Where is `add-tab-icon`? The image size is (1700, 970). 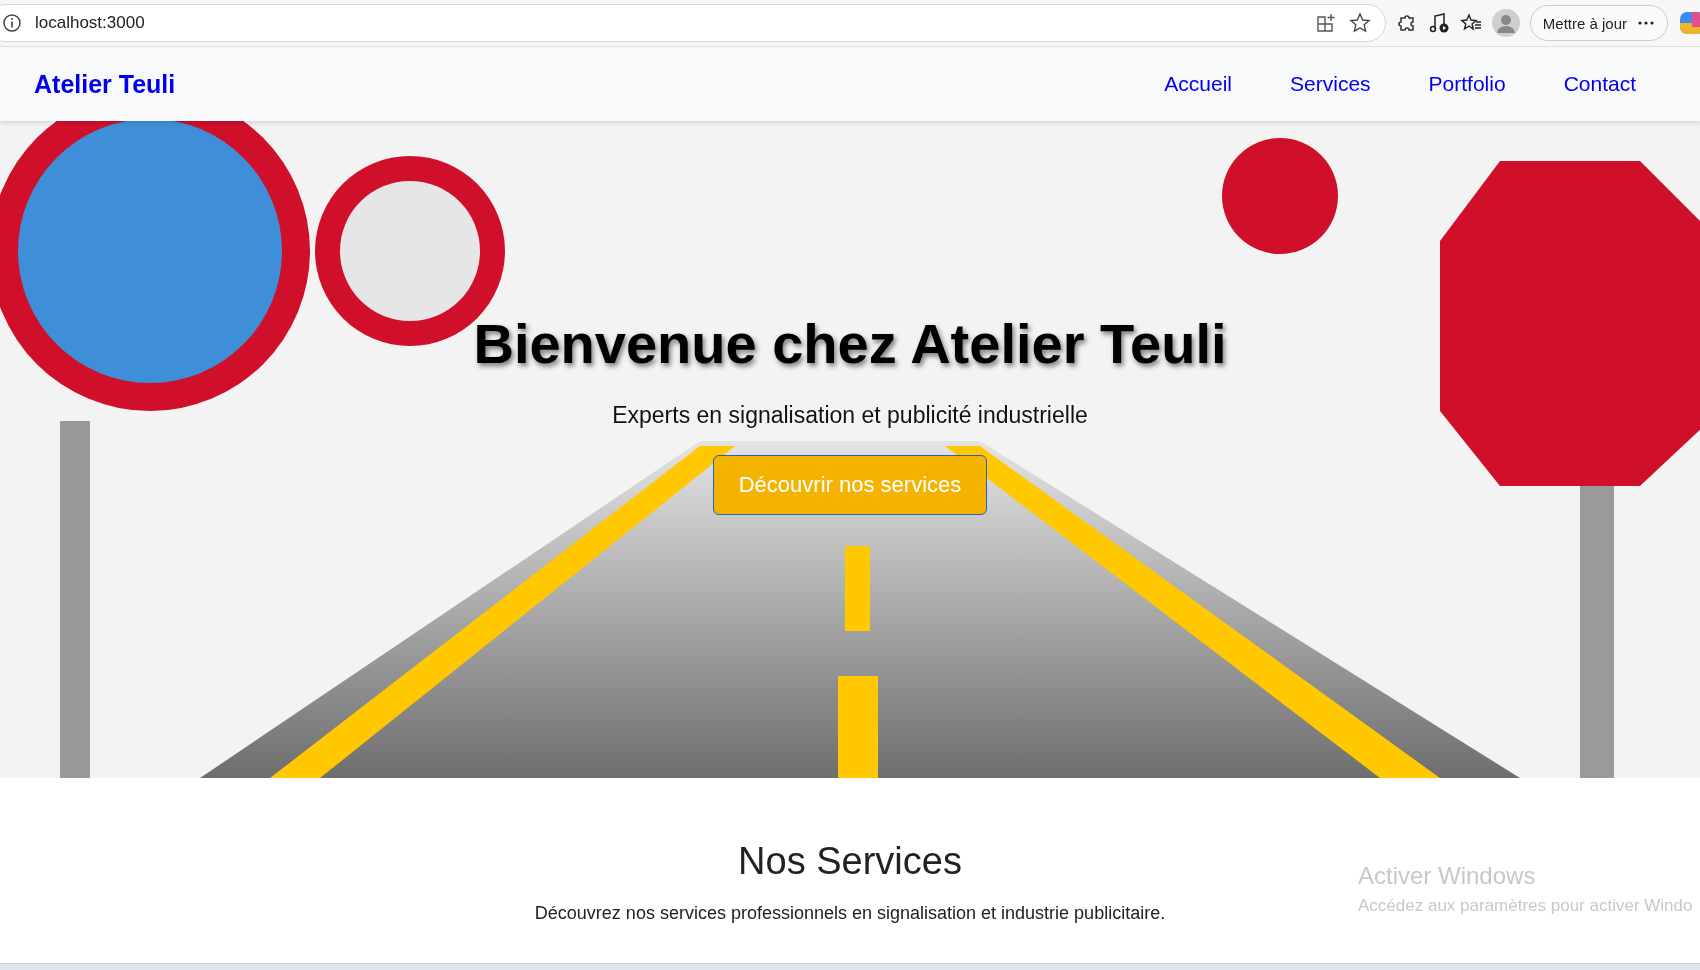 add-tab-icon is located at coordinates (1325, 23).